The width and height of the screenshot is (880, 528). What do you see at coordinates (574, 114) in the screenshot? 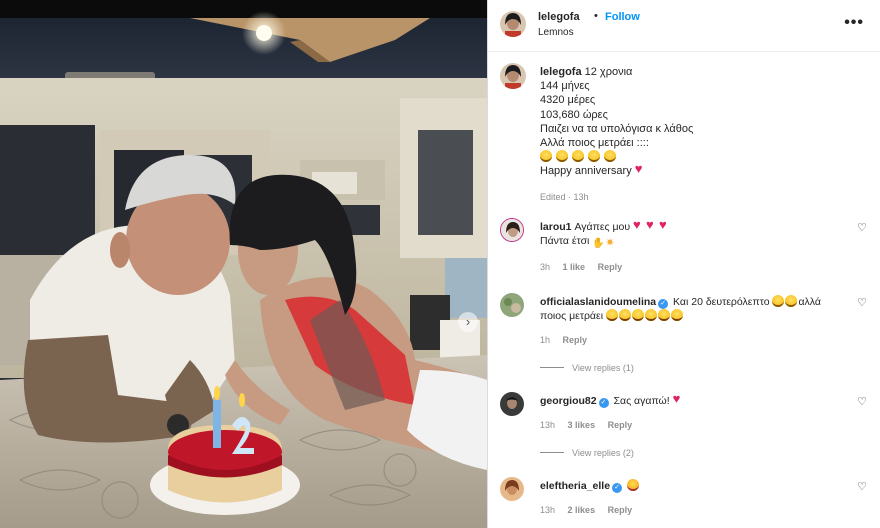
I see `caption-line: 103,680 ώρες` at bounding box center [574, 114].